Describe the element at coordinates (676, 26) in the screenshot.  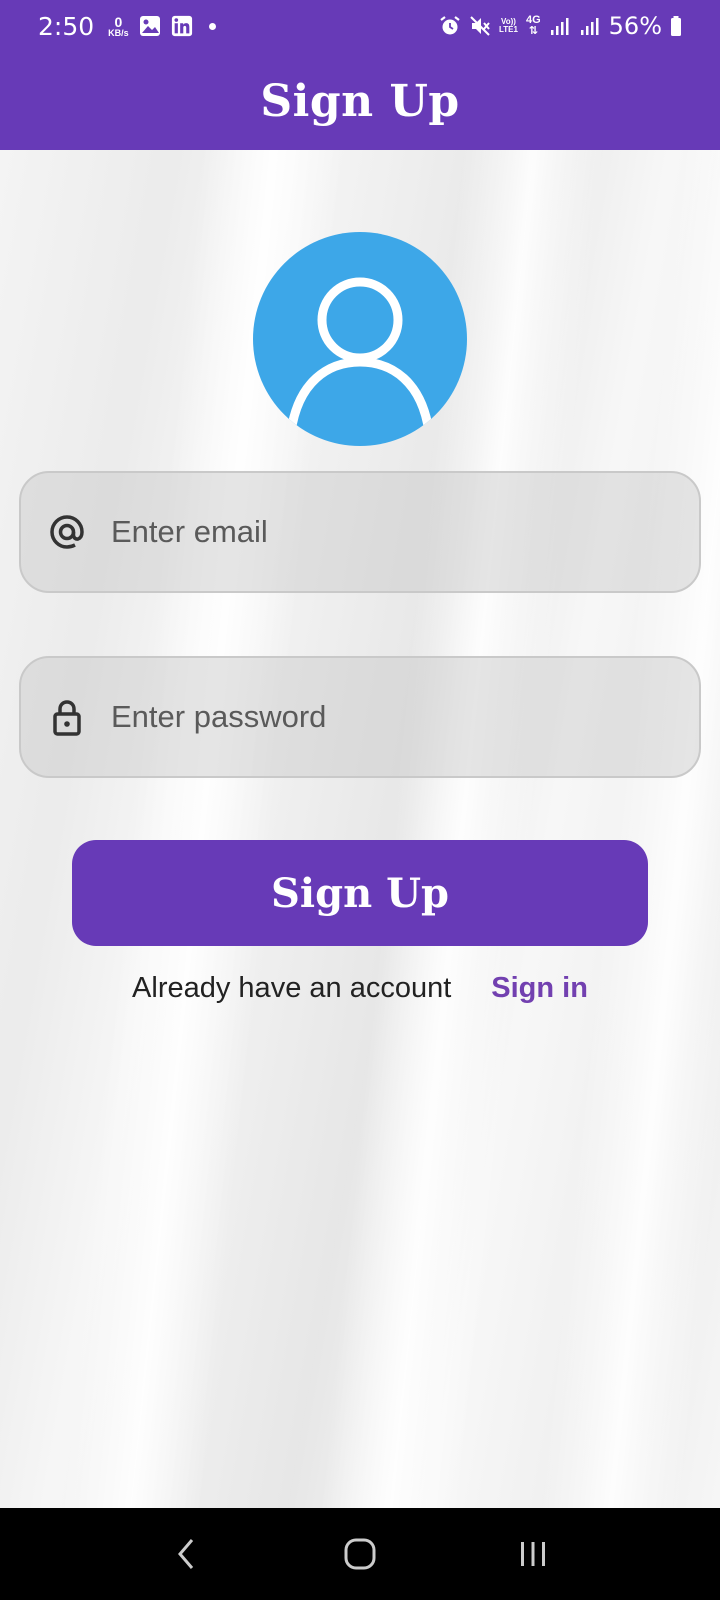
I see `battery-icon` at that location.